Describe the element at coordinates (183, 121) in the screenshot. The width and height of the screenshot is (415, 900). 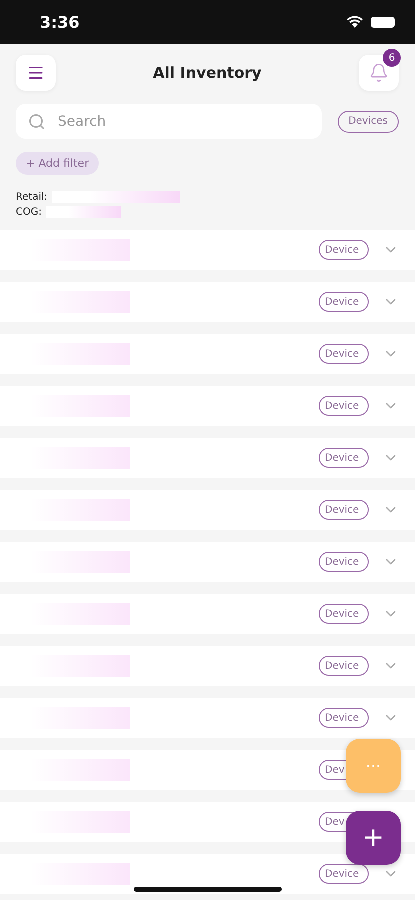
I see `search-input: Search` at that location.